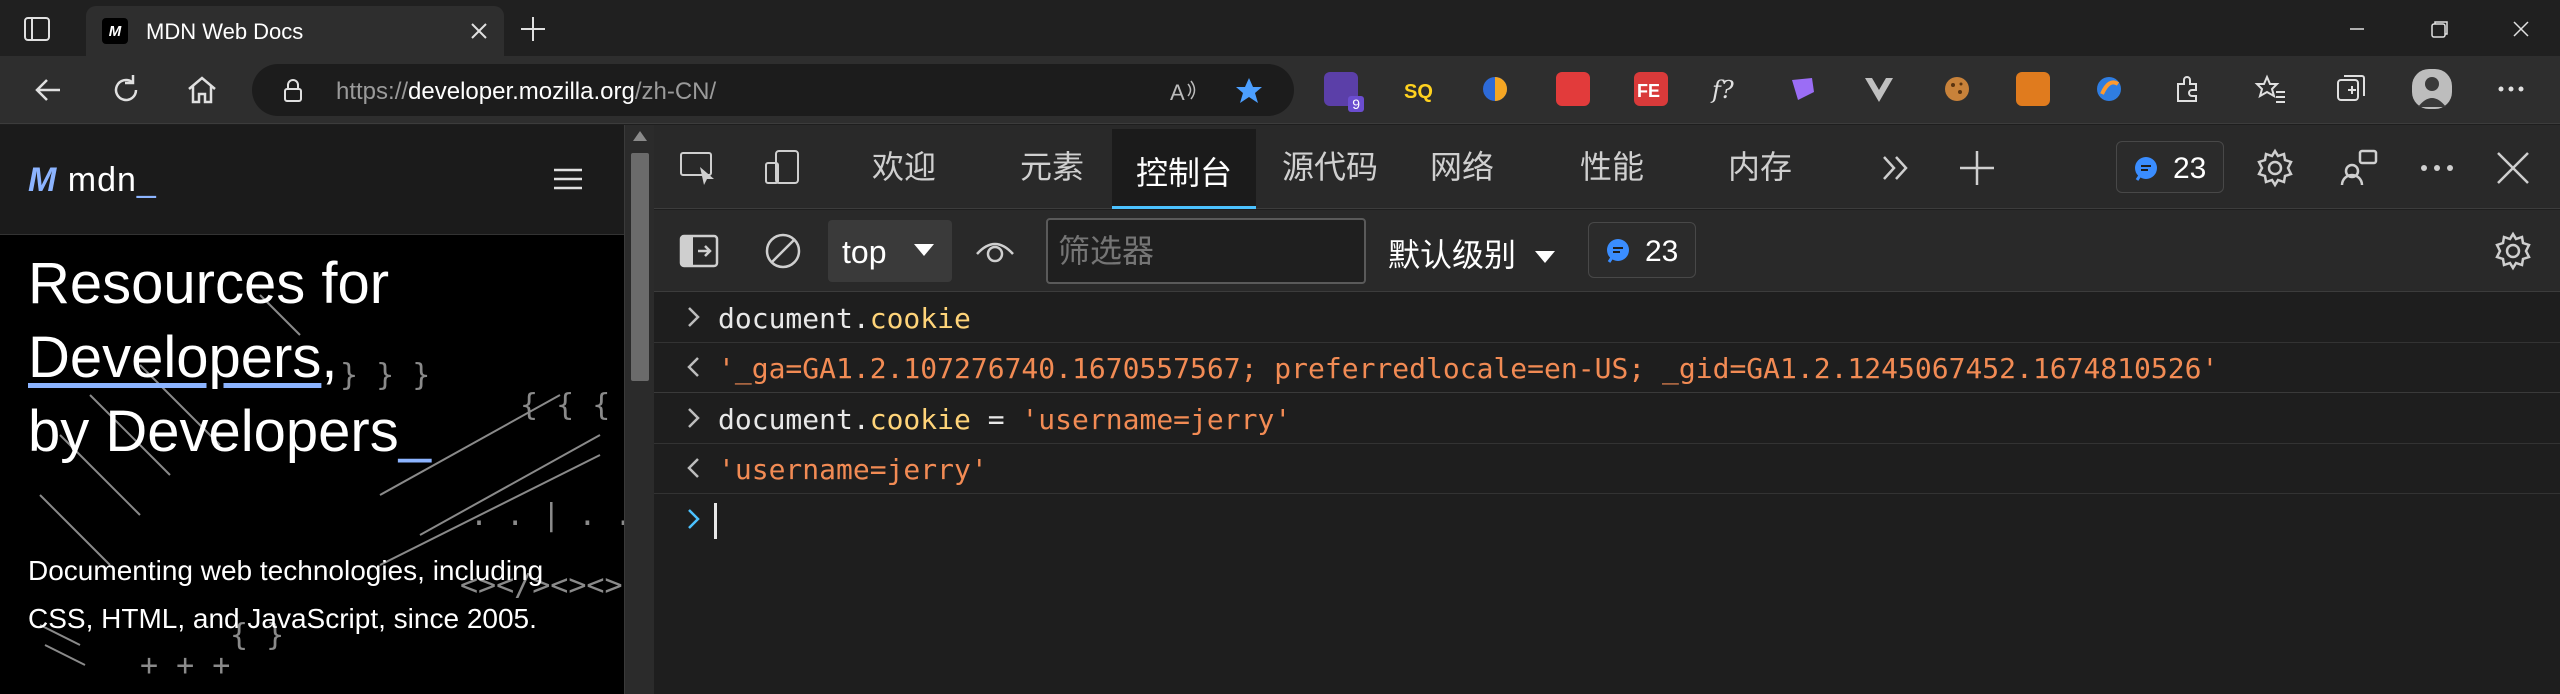 The height and width of the screenshot is (694, 2560). What do you see at coordinates (2511, 89) in the screenshot?
I see `more-options-icon` at bounding box center [2511, 89].